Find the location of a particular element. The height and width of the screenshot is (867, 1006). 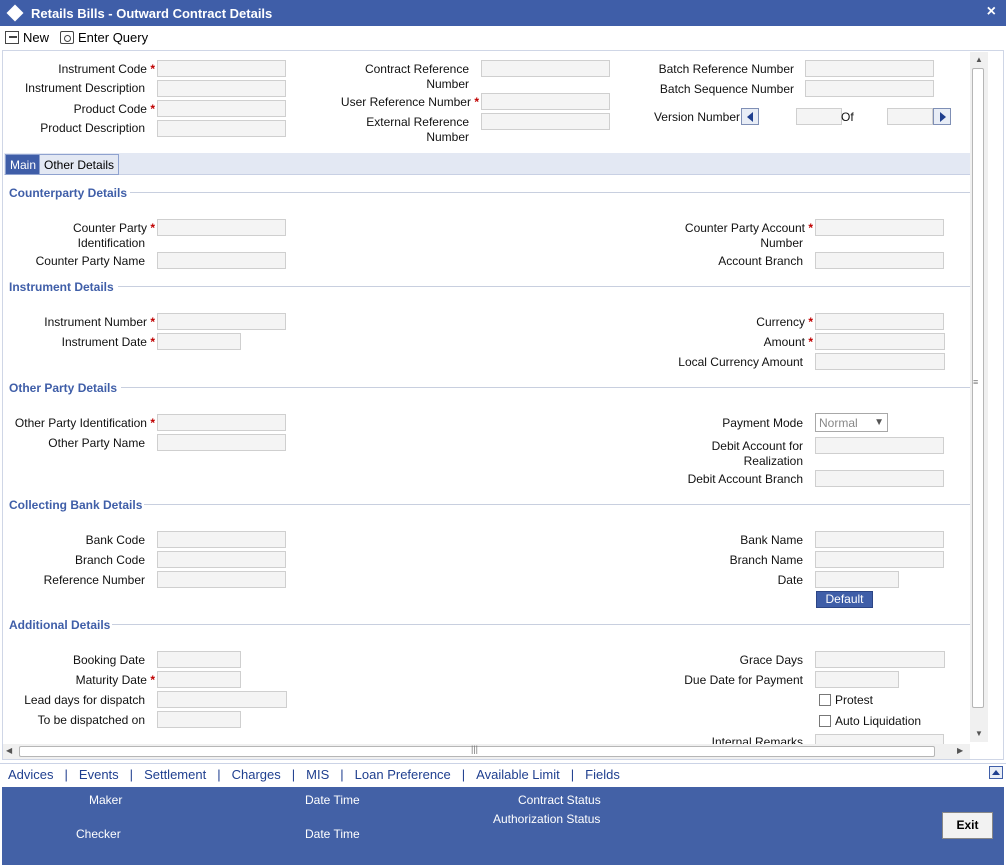

instrument-code-label: Instrument Code * is located at coordinates (106, 69).